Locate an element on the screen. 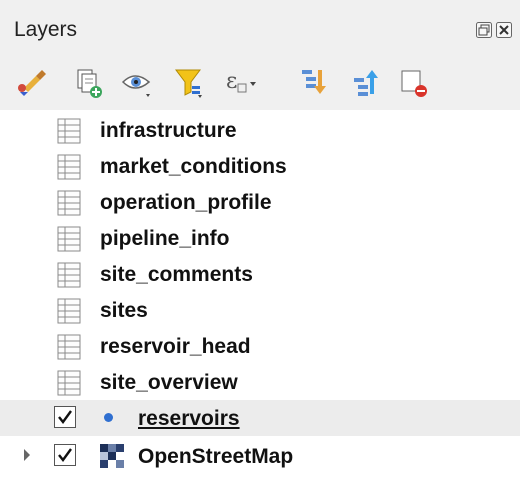  layer-row-pipeline-info: pipeline_info is located at coordinates (260, 238).